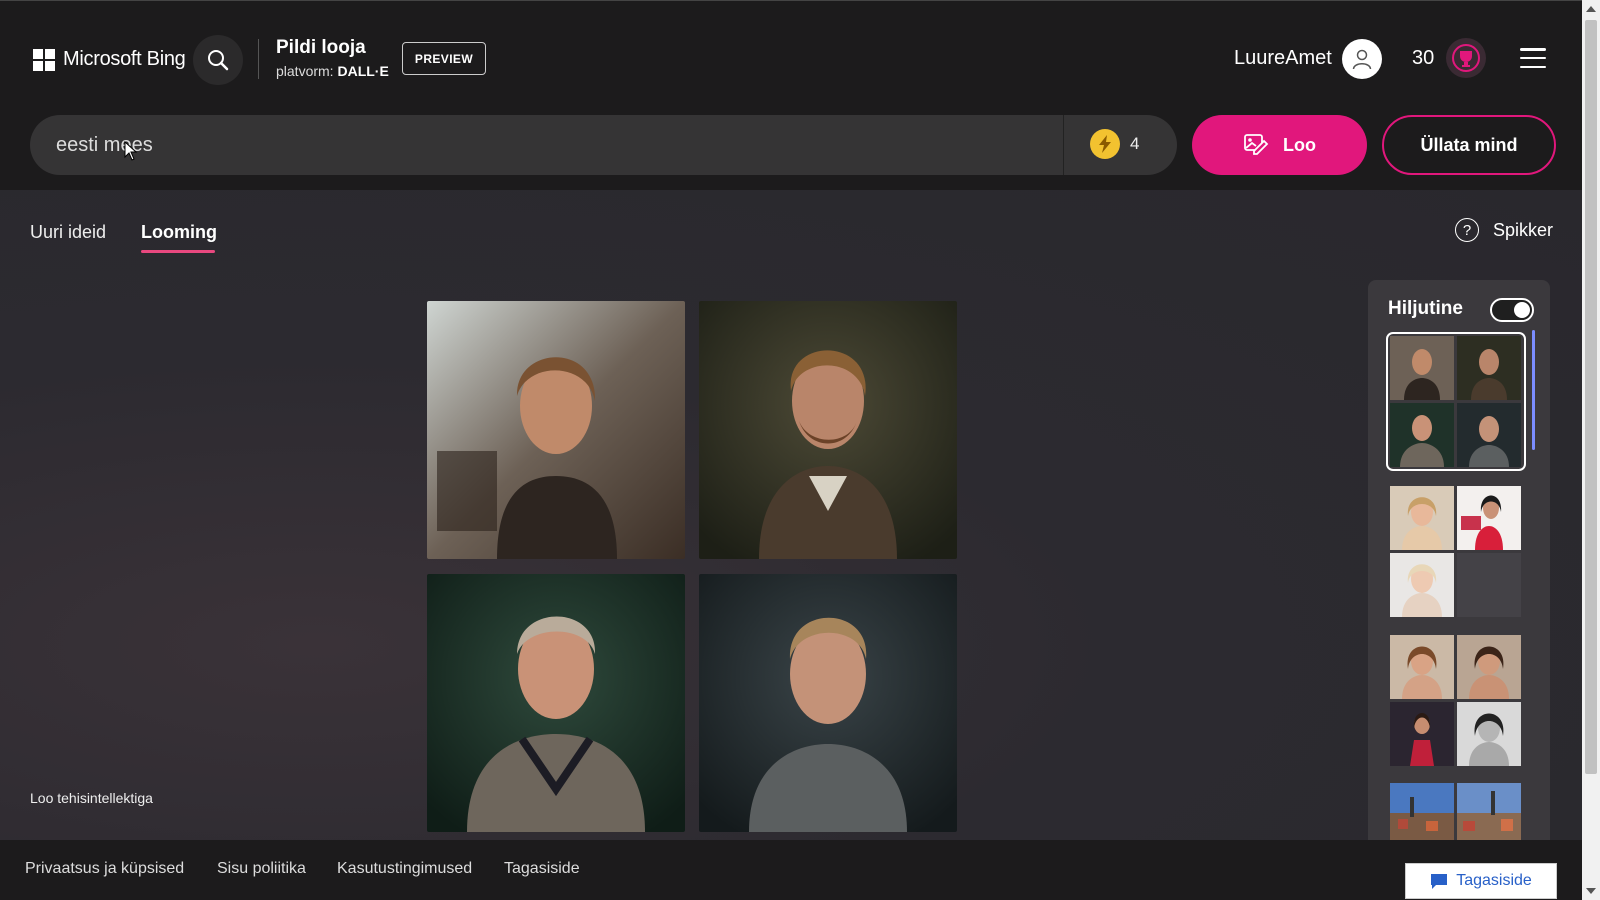 Image resolution: width=1600 pixels, height=900 pixels. What do you see at coordinates (1063, 145) in the screenshot?
I see `prompt-divider` at bounding box center [1063, 145].